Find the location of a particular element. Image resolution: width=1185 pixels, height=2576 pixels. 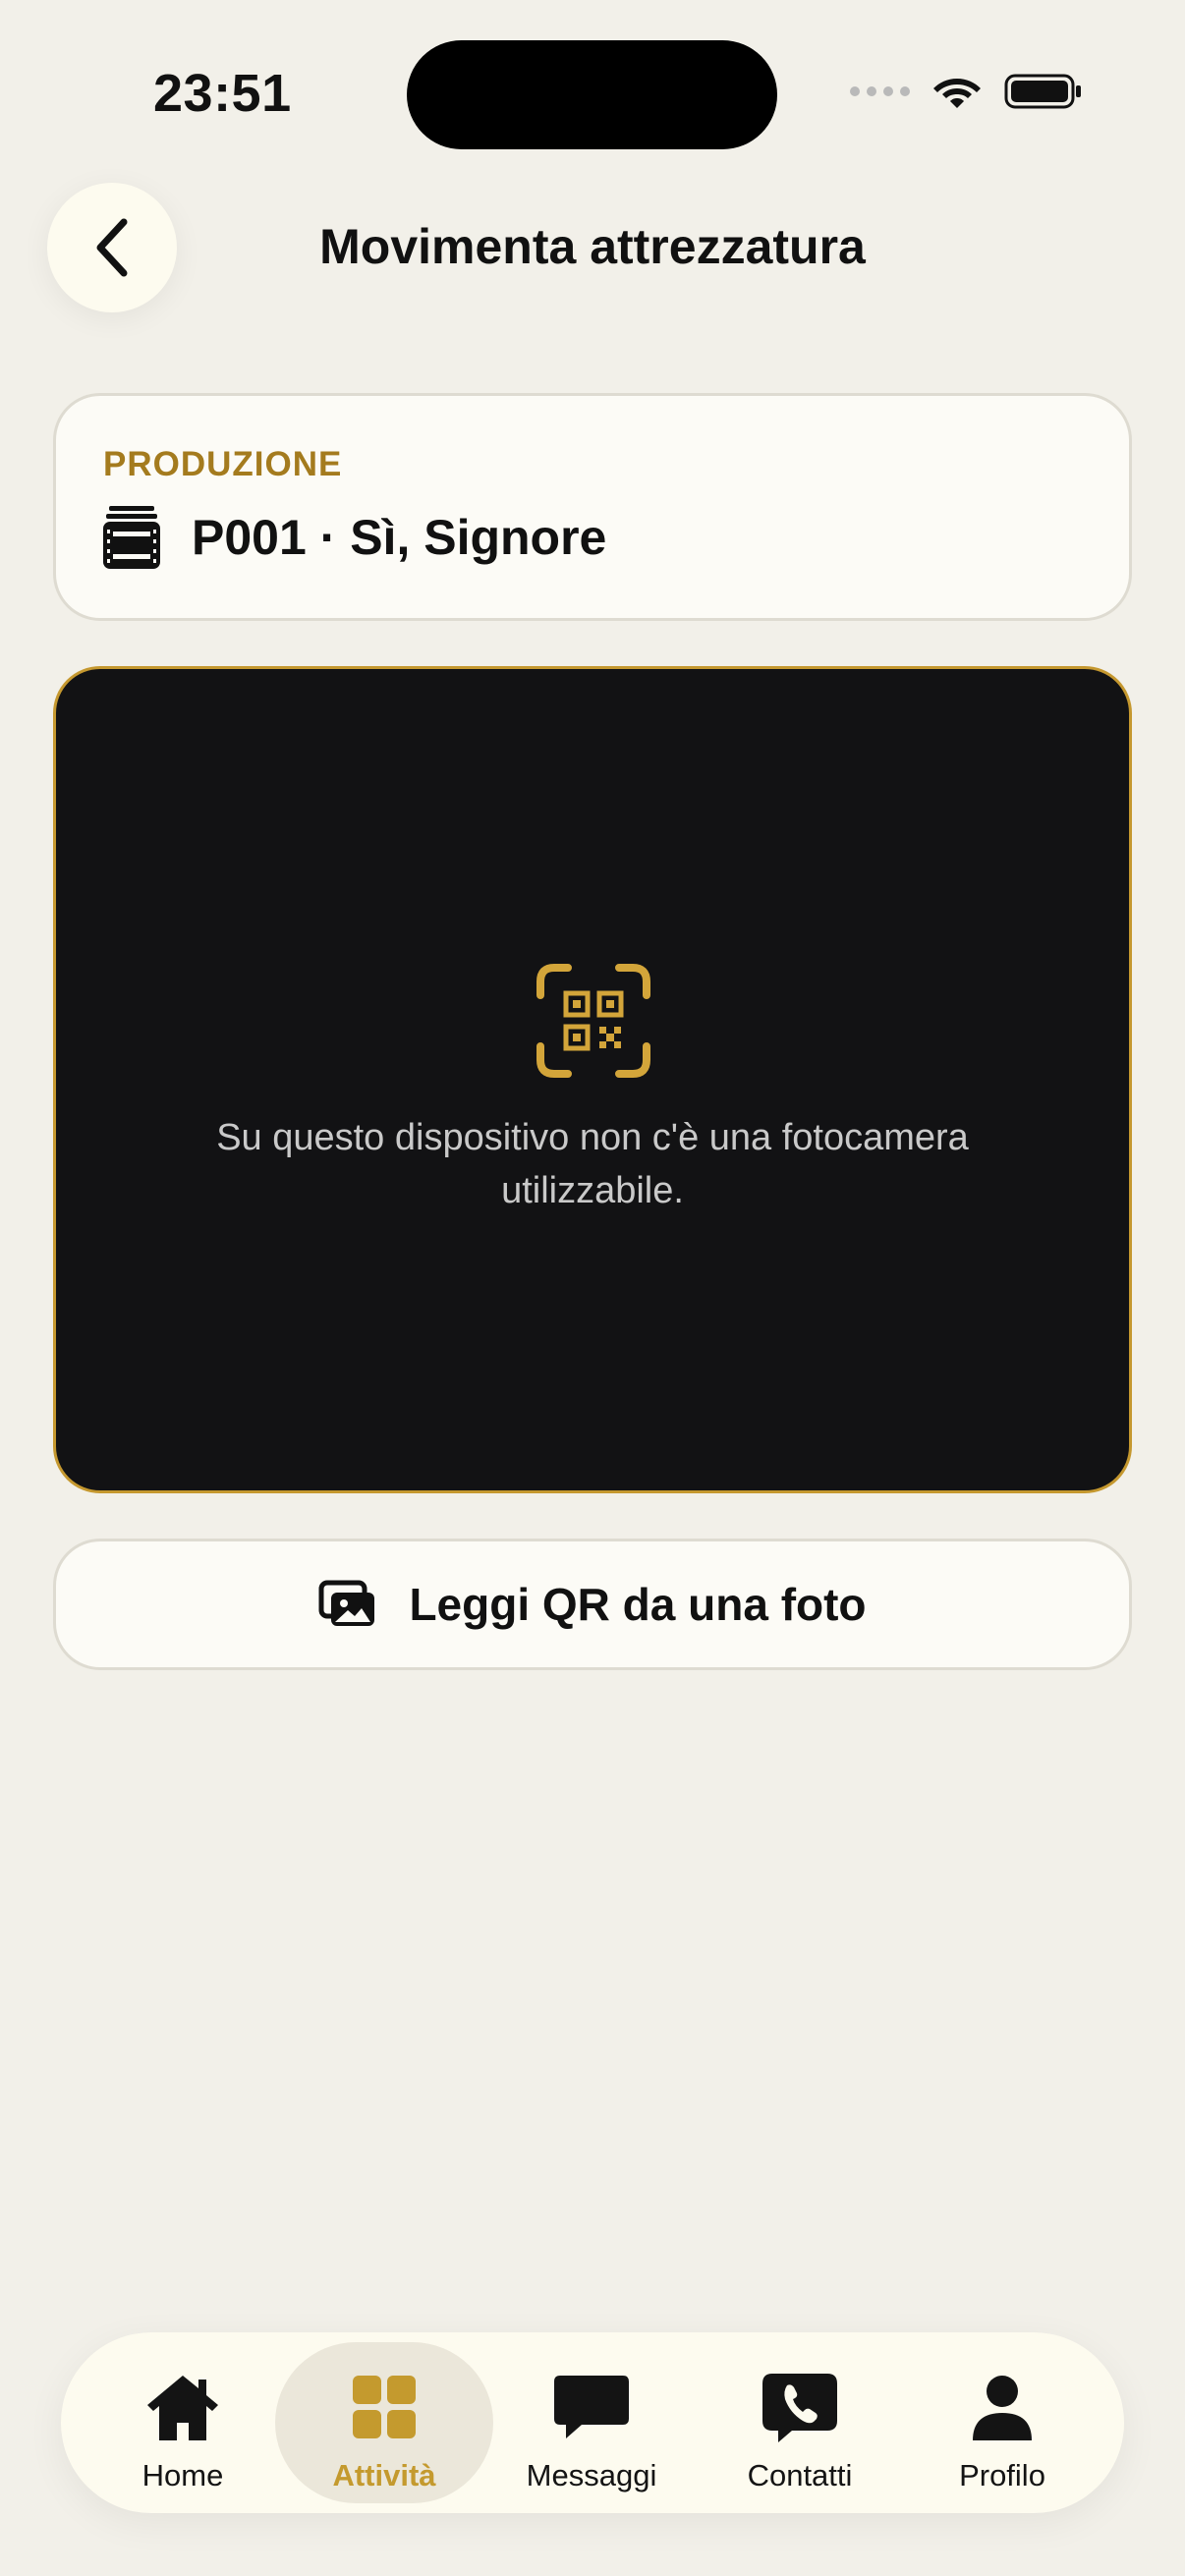

cellular-signal-icon is located at coordinates (880, 91).